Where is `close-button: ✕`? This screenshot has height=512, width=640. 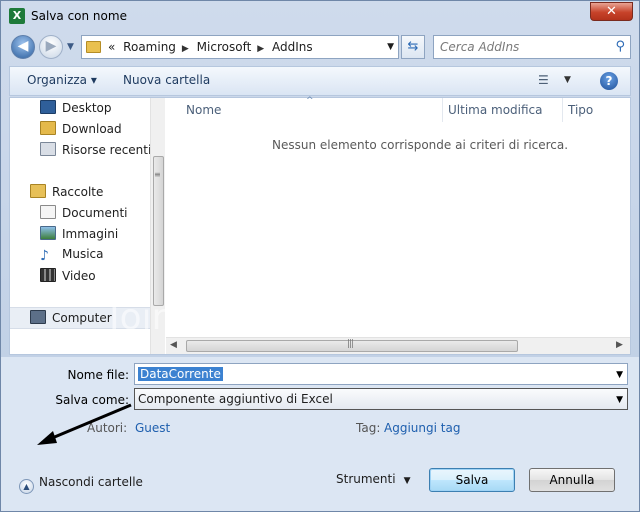 close-button: ✕ is located at coordinates (611, 11).